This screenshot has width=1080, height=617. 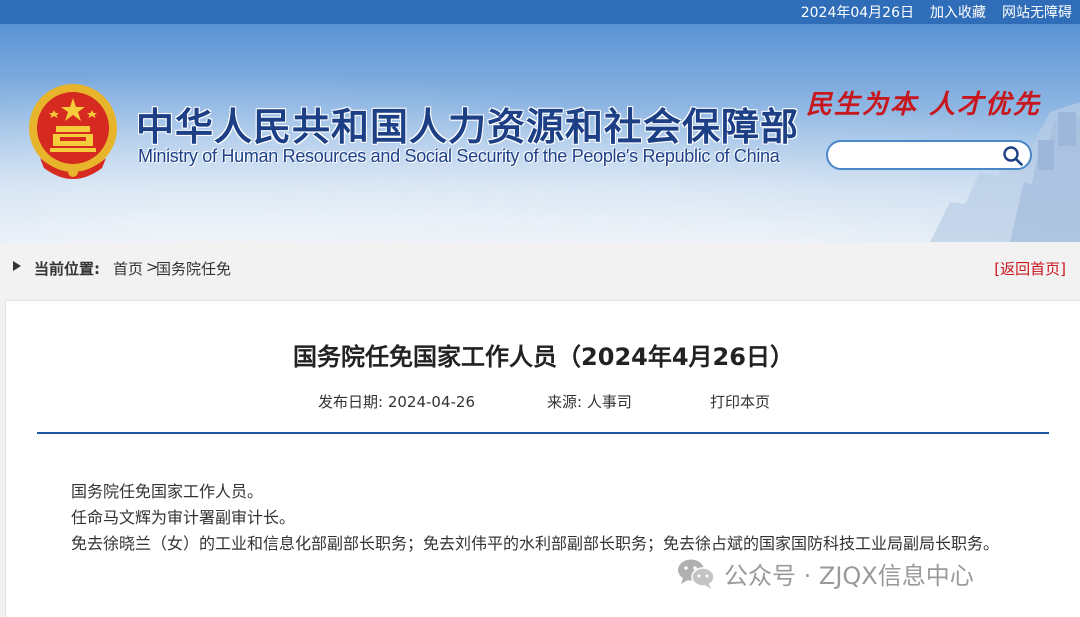 I want to click on slogan: 民生为本 人才优先, so click(x=924, y=105).